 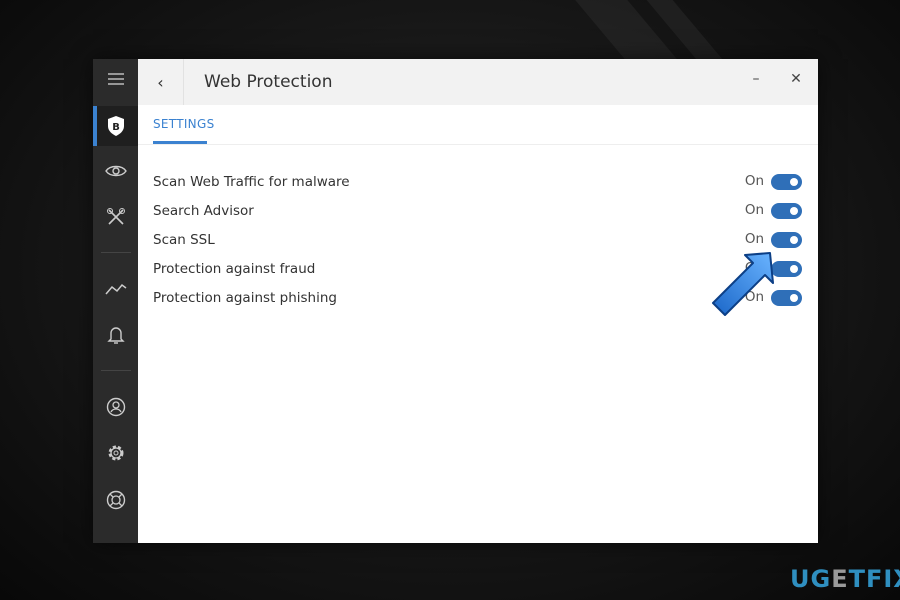 What do you see at coordinates (756, 81) in the screenshot?
I see `minimize-button: –` at bounding box center [756, 81].